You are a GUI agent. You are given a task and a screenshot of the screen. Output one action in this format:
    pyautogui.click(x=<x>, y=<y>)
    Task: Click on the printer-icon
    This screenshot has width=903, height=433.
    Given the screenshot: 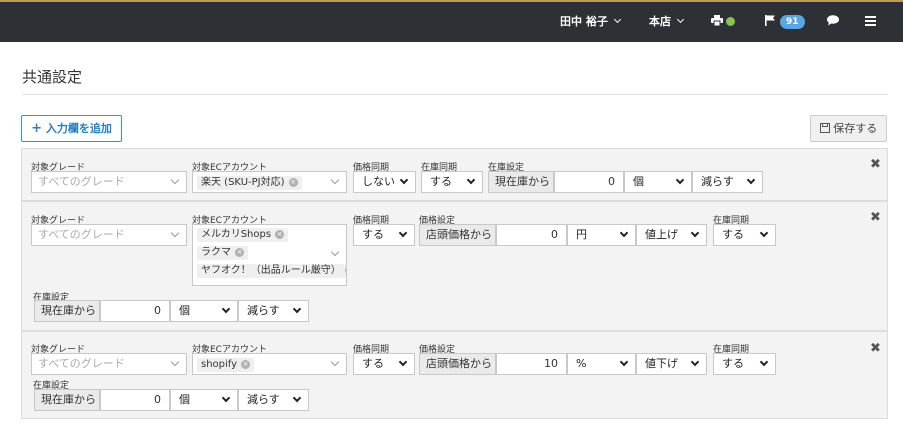 What is the action you would take?
    pyautogui.click(x=717, y=21)
    